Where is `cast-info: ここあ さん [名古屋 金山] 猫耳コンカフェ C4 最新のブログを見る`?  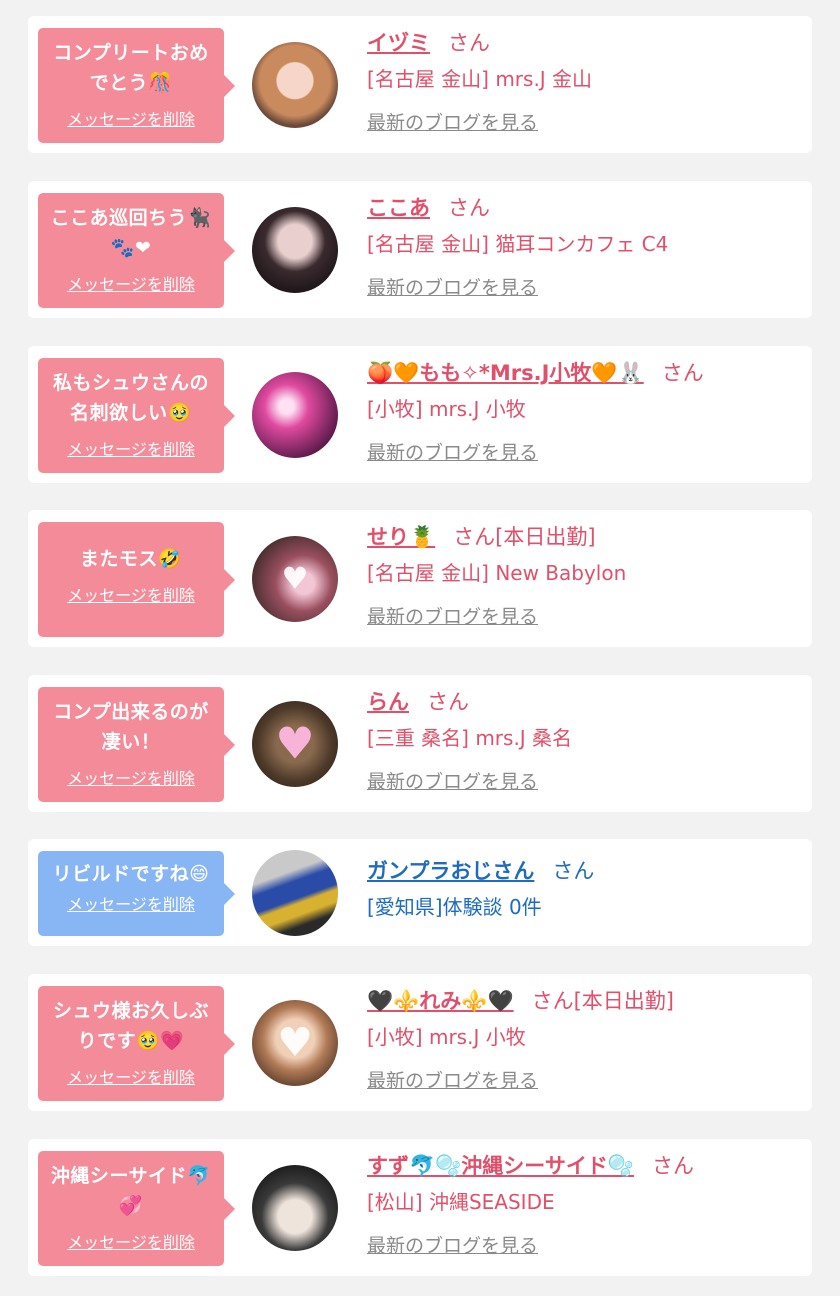
cast-info: ここあ さん [名古屋 金山] 猫耳コンカフェ C4 最新のブログを見る is located at coordinates (582, 246).